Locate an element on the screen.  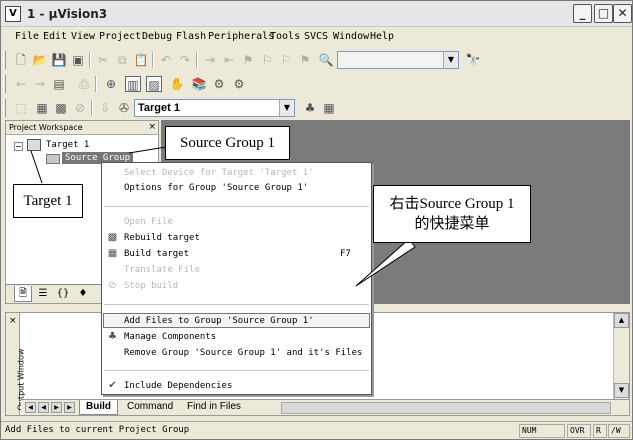
bookmark-icon: ⚑ is located at coordinates (248, 60).